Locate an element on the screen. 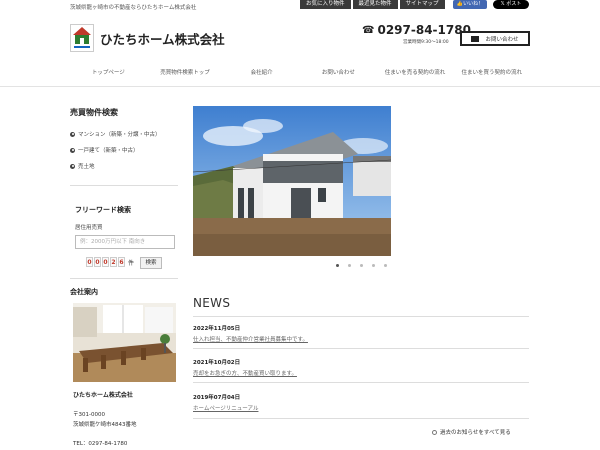 This screenshot has width=600, height=450. top-utility-buttons: お気に入り物件 最近見た物件 サイトマップ is located at coordinates (372, 4).